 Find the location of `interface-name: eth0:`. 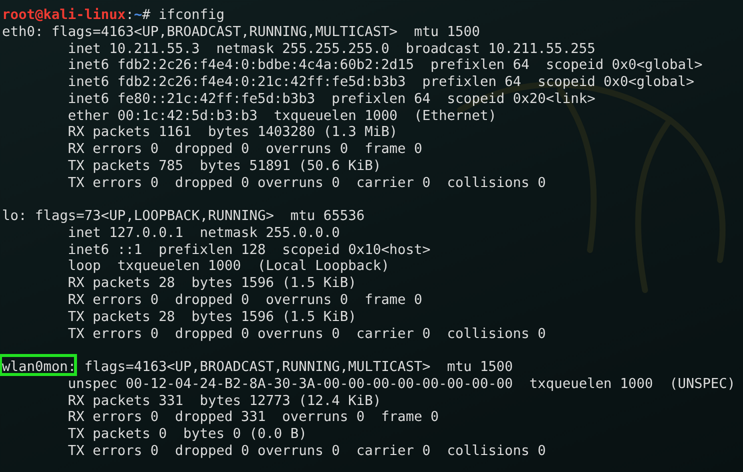

interface-name: eth0: is located at coordinates (23, 32).